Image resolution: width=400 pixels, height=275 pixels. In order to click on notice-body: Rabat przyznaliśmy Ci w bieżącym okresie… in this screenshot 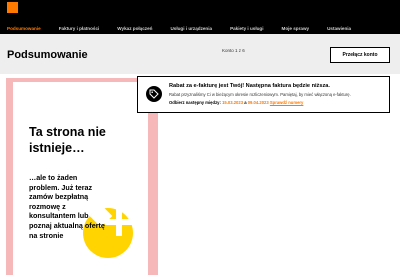, I will do `click(260, 94)`.